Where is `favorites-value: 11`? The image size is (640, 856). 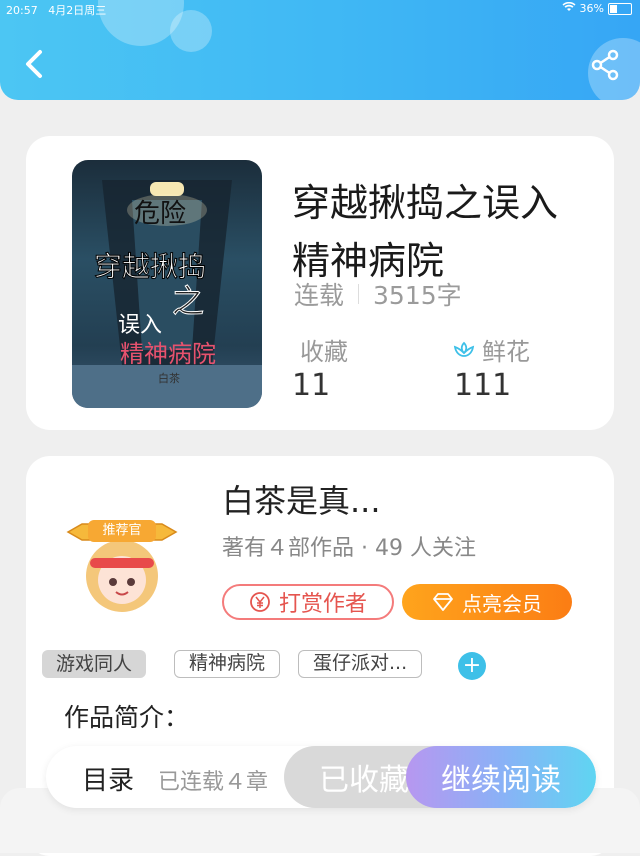
favorites-value: 11 is located at coordinates (311, 385).